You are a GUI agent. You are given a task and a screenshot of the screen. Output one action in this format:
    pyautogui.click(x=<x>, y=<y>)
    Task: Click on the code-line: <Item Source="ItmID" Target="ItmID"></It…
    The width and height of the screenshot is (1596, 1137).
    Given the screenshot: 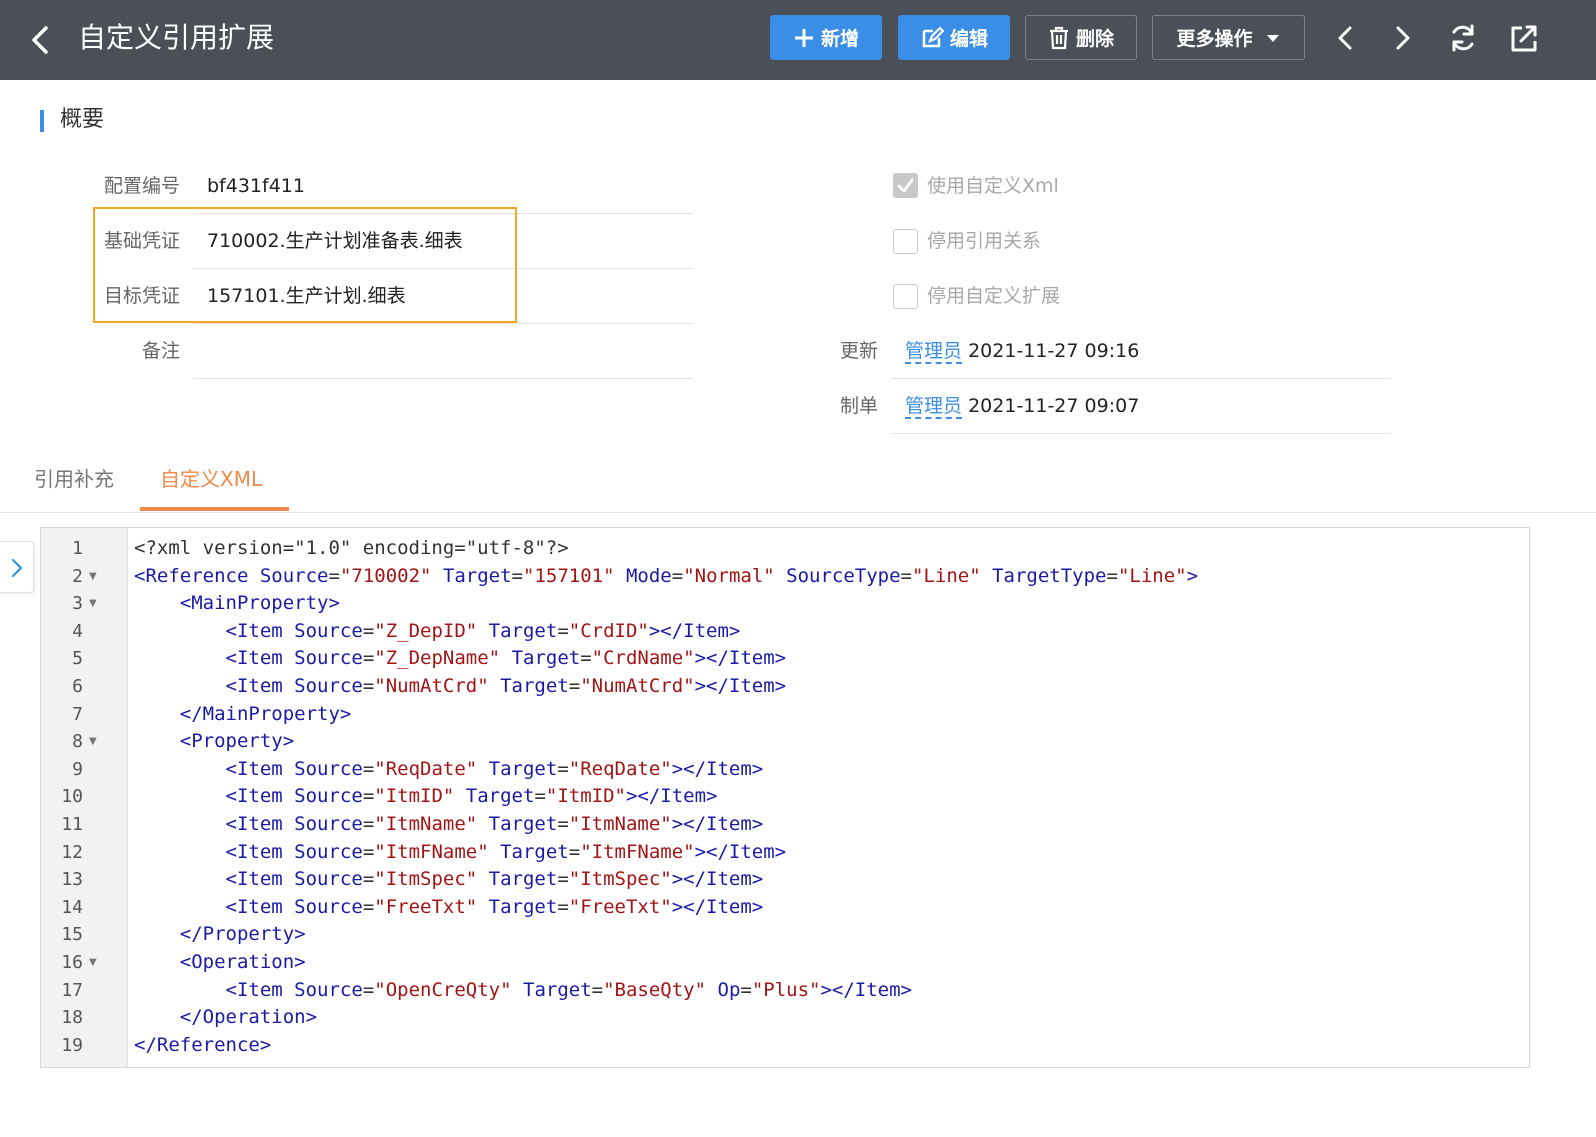 What is the action you would take?
    pyautogui.click(x=471, y=796)
    